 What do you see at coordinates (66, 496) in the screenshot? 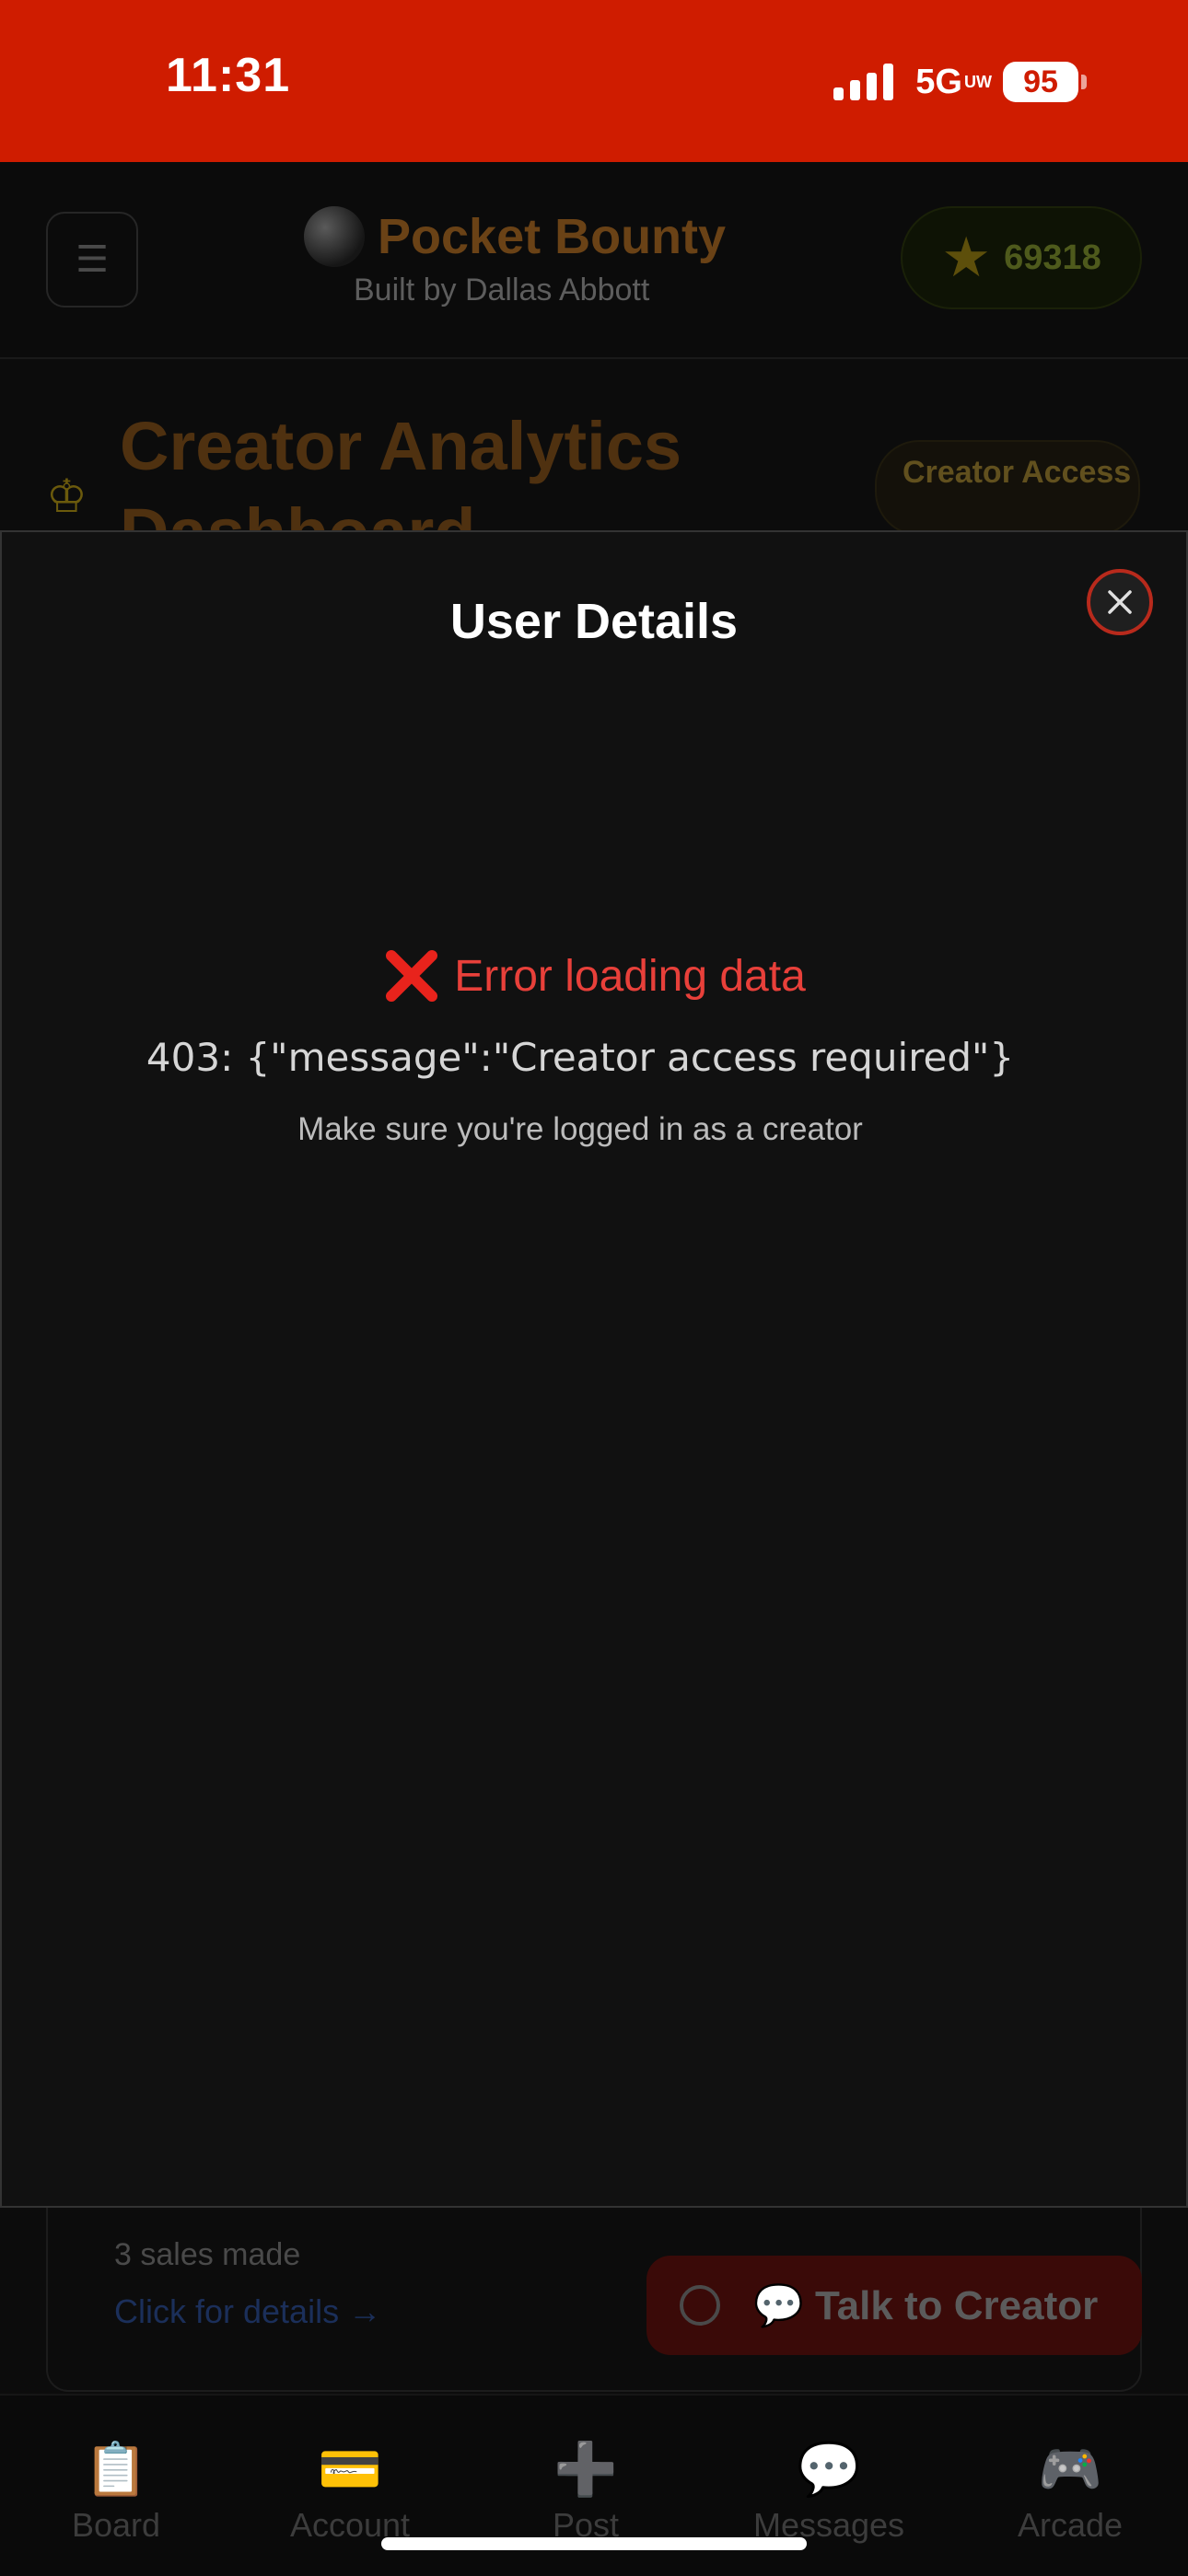
I see `crown-icon: ♔` at bounding box center [66, 496].